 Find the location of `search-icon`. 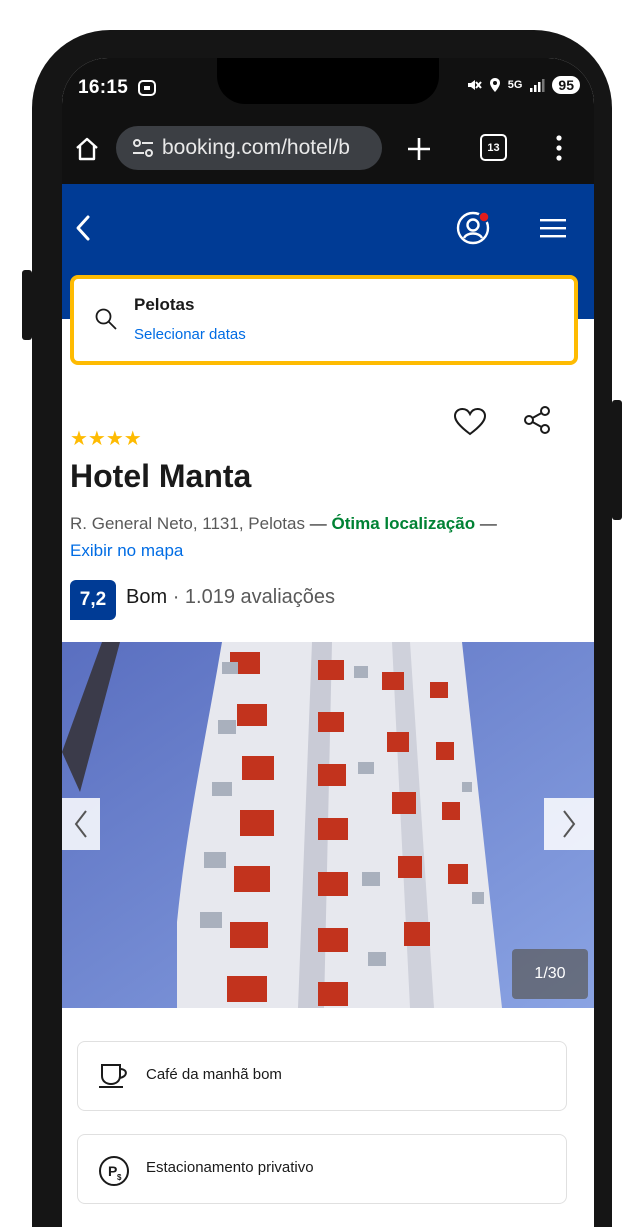

search-icon is located at coordinates (106, 319).